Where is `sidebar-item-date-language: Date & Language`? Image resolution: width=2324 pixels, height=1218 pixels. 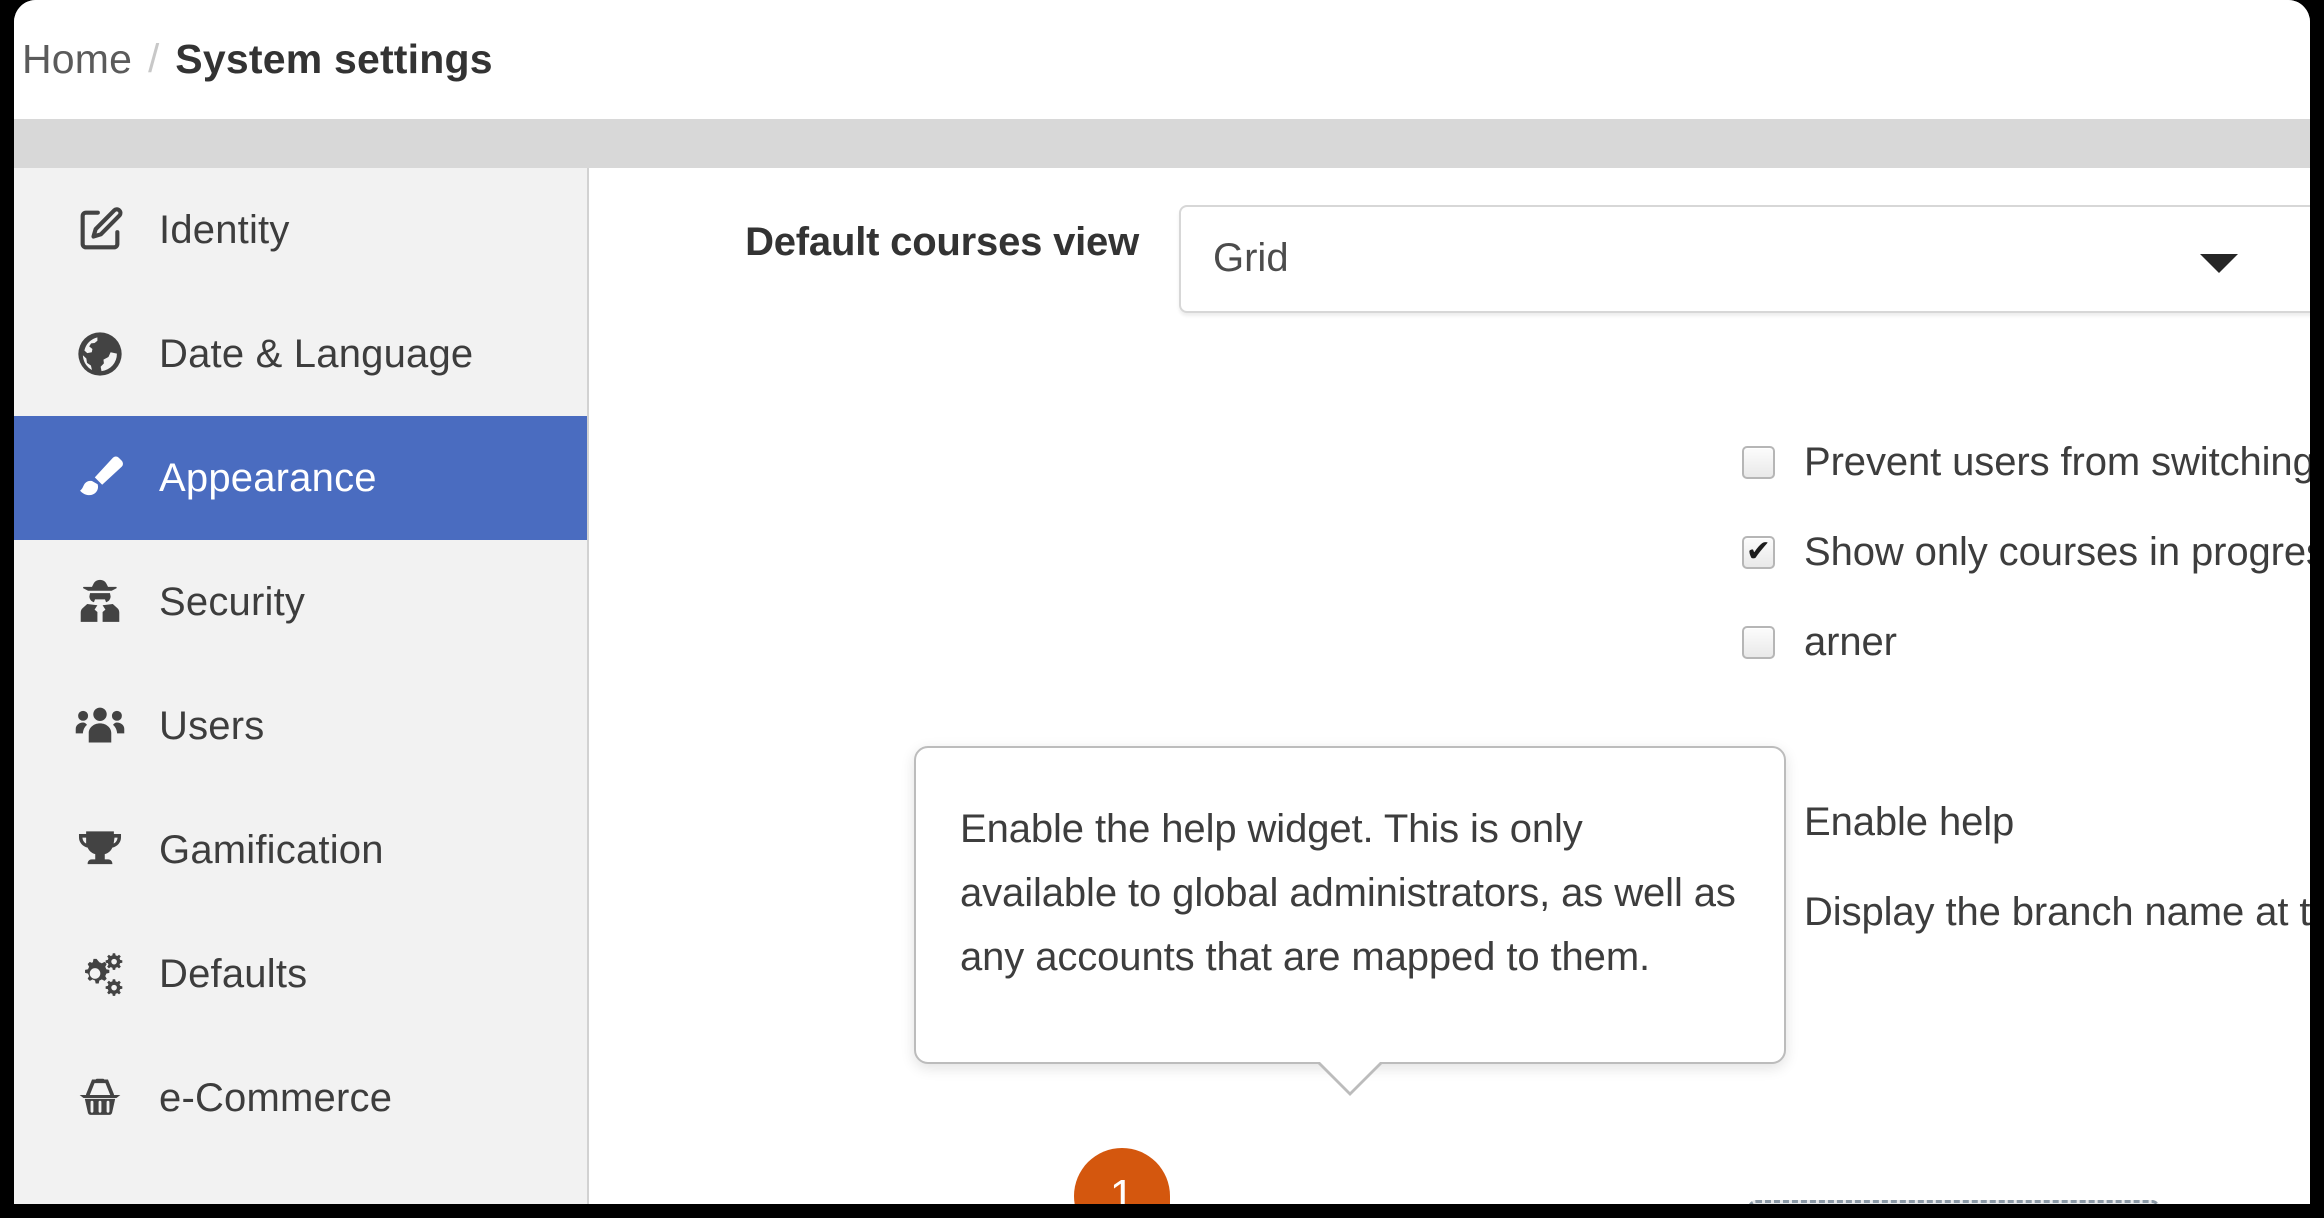 sidebar-item-date-language: Date & Language is located at coordinates (300, 354).